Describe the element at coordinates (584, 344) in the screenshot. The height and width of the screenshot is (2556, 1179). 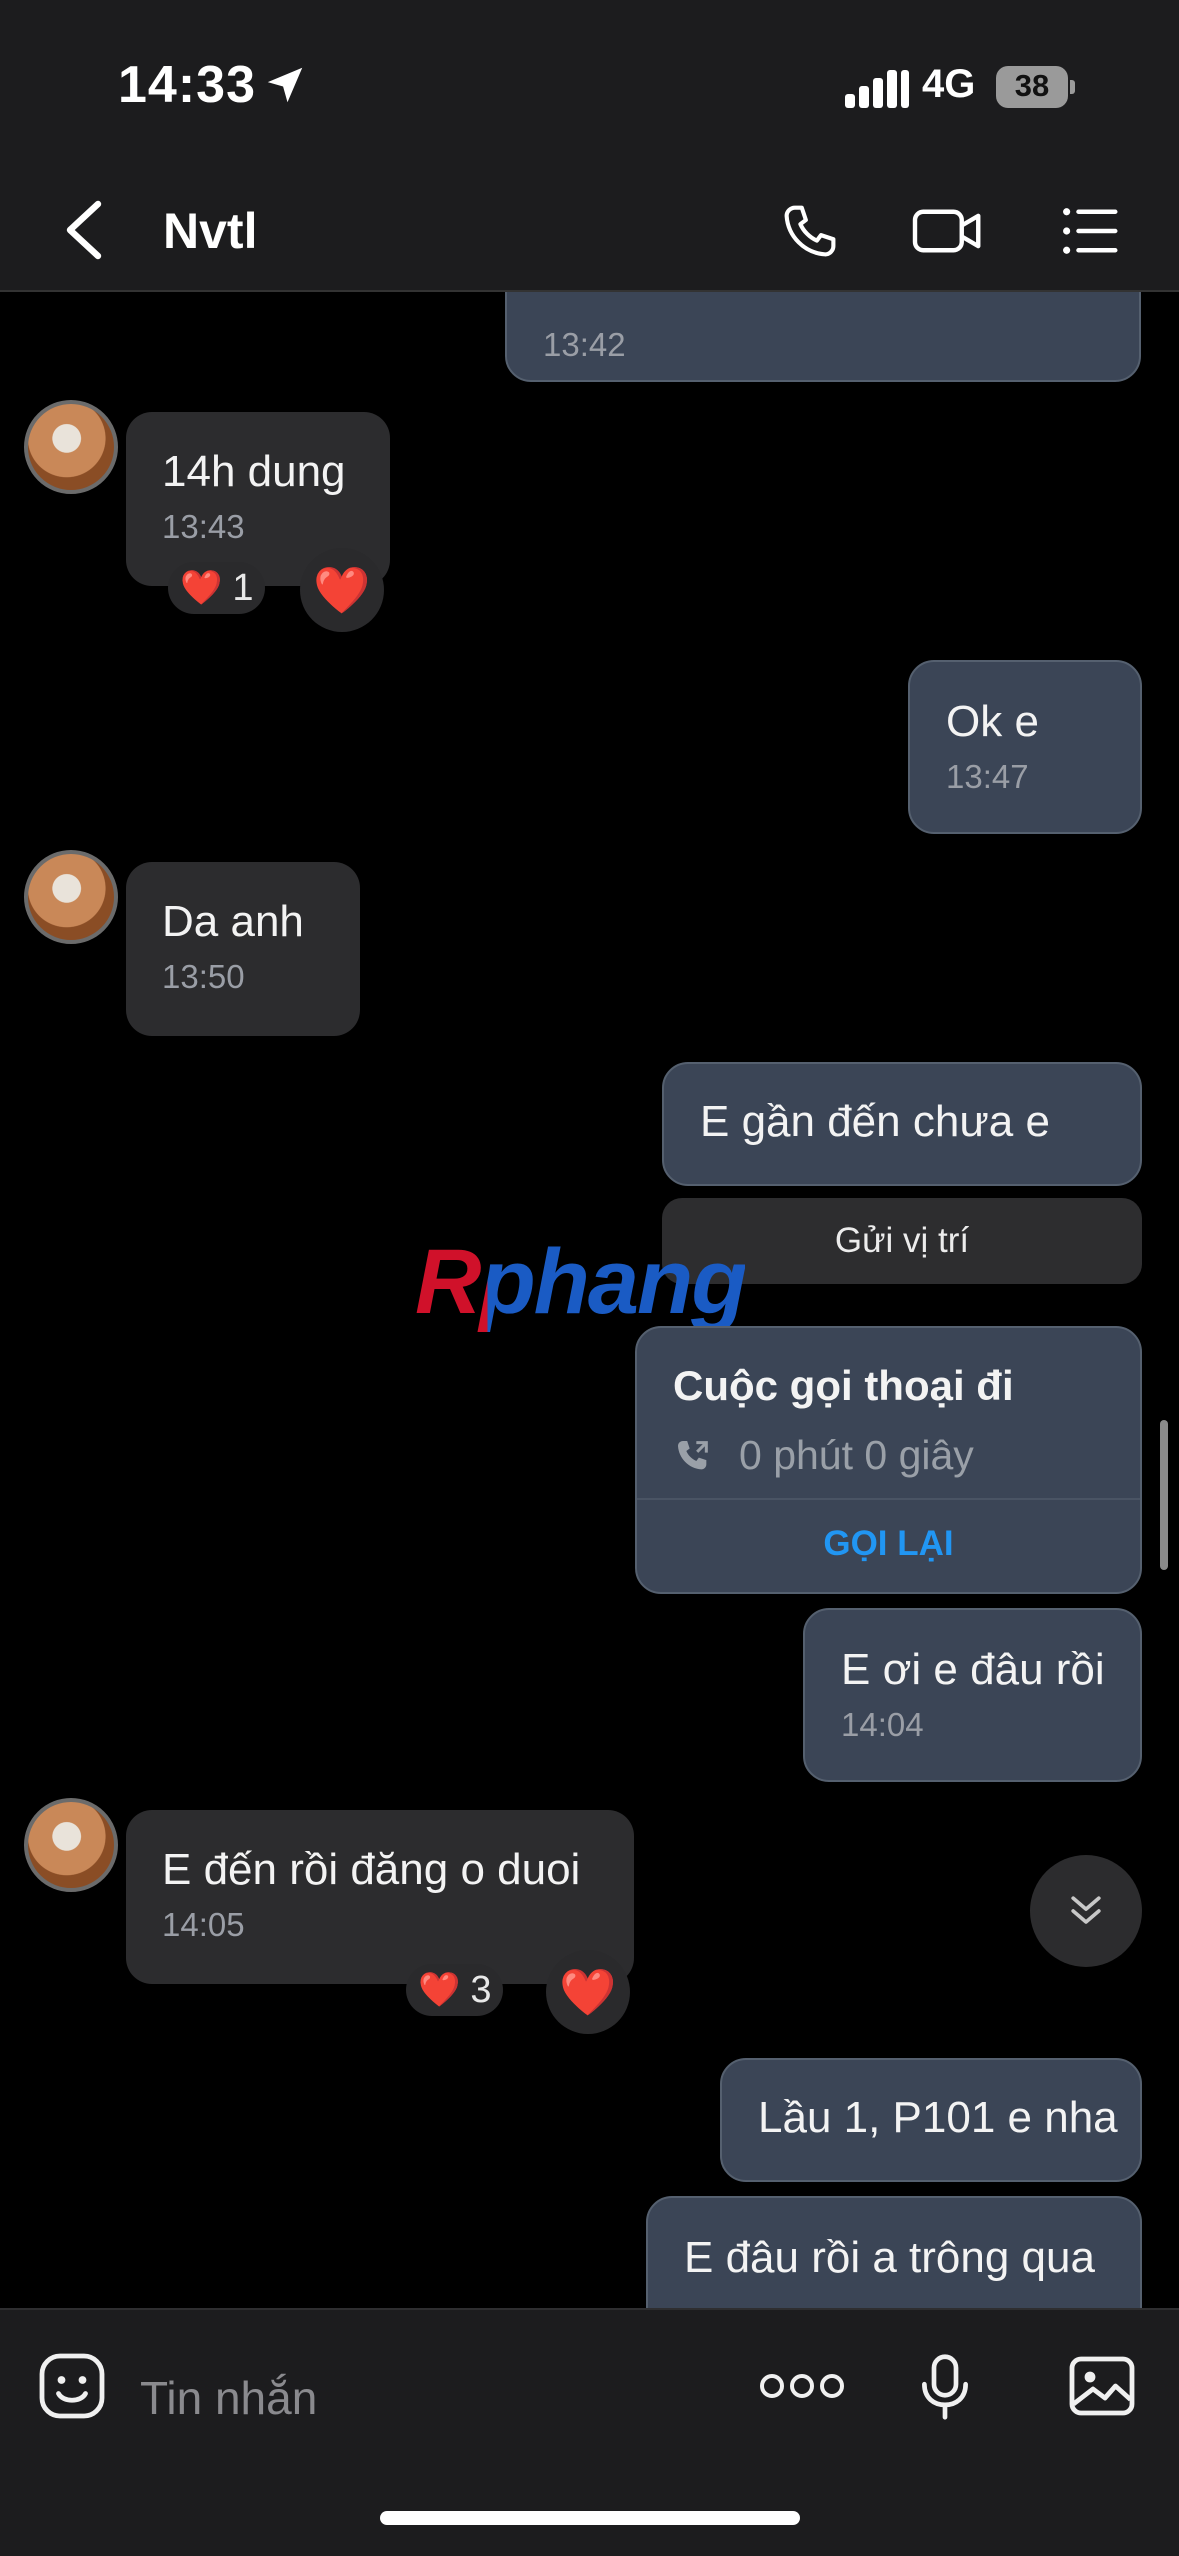
I see `message-time: 13:42` at that location.